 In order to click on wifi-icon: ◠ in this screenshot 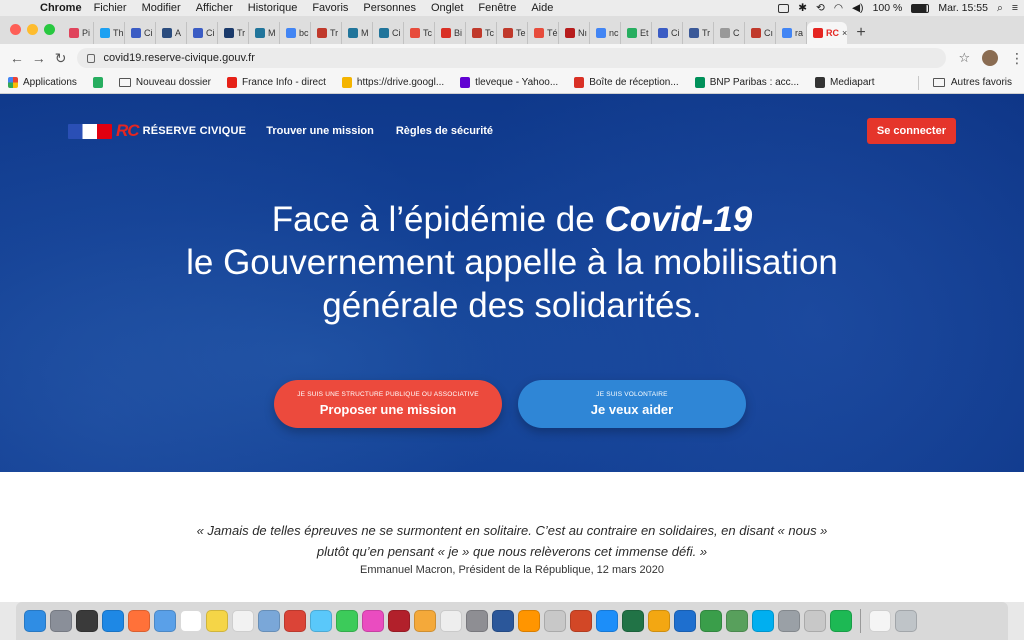, I will do `click(838, 8)`.